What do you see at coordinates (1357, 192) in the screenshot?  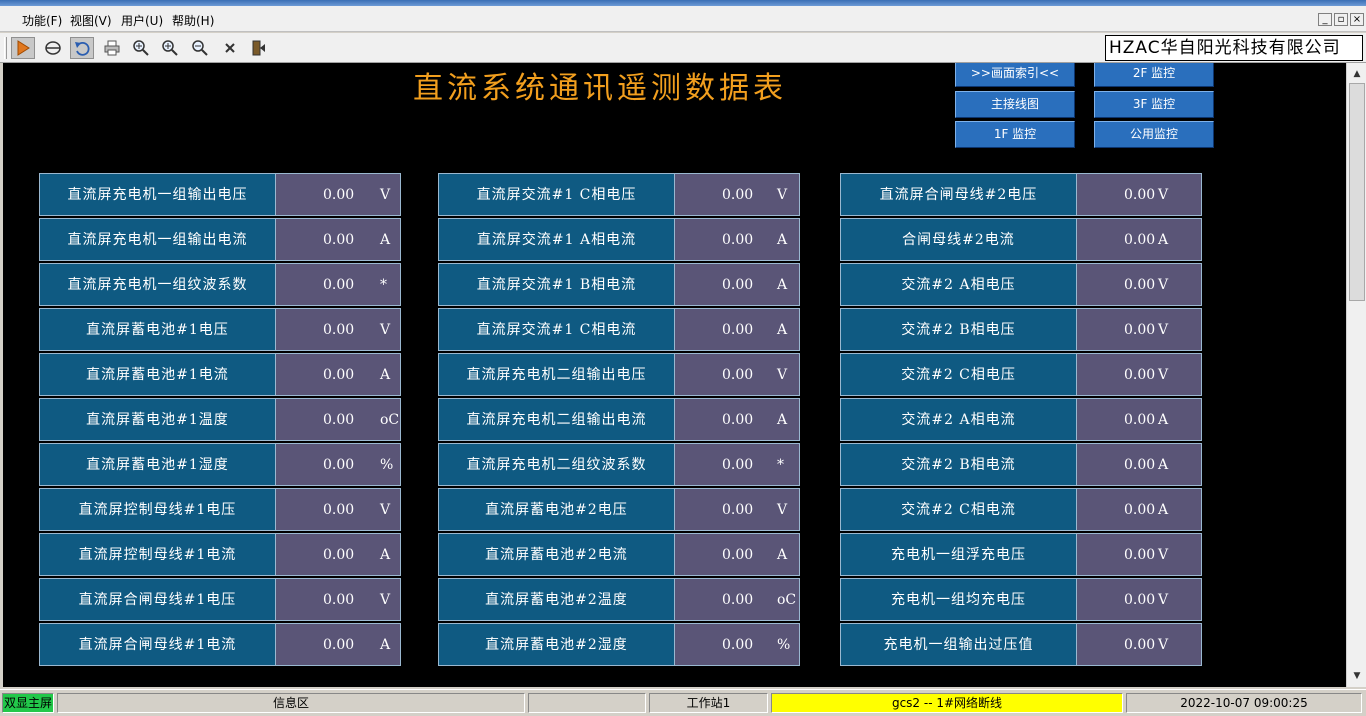 I see `scroll-thumb` at bounding box center [1357, 192].